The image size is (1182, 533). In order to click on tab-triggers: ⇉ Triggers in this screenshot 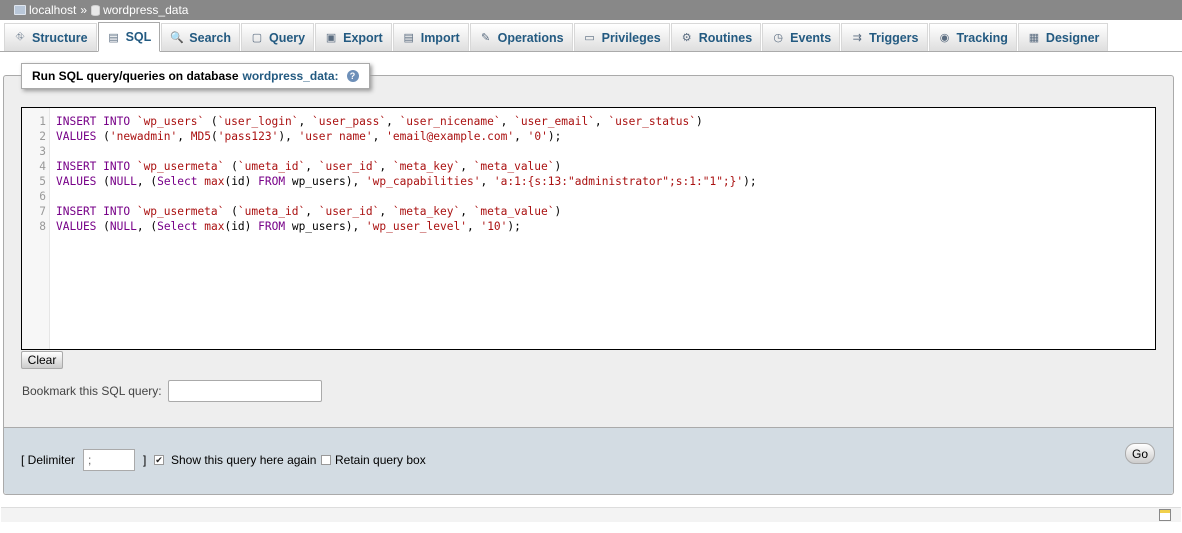, I will do `click(884, 37)`.